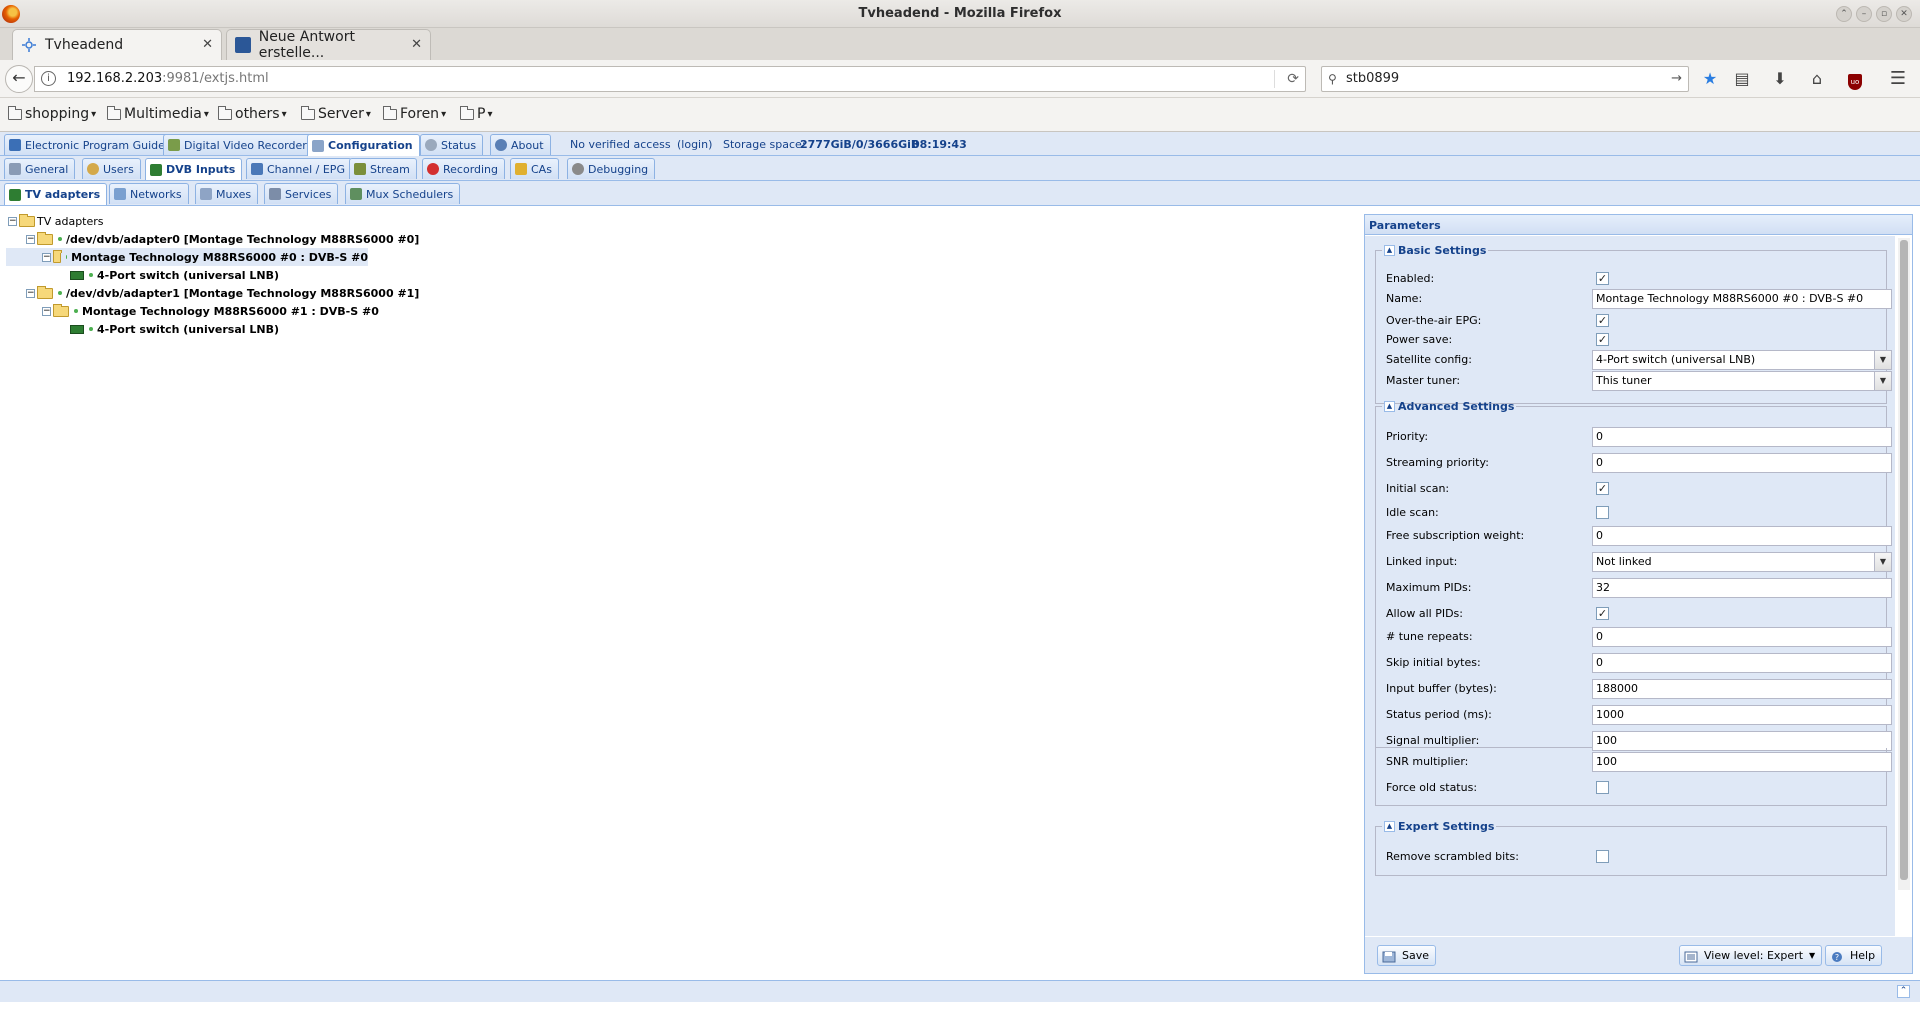 The height and width of the screenshot is (1010, 1920). What do you see at coordinates (1780, 79) in the screenshot?
I see `downloads-icon: ⬇` at bounding box center [1780, 79].